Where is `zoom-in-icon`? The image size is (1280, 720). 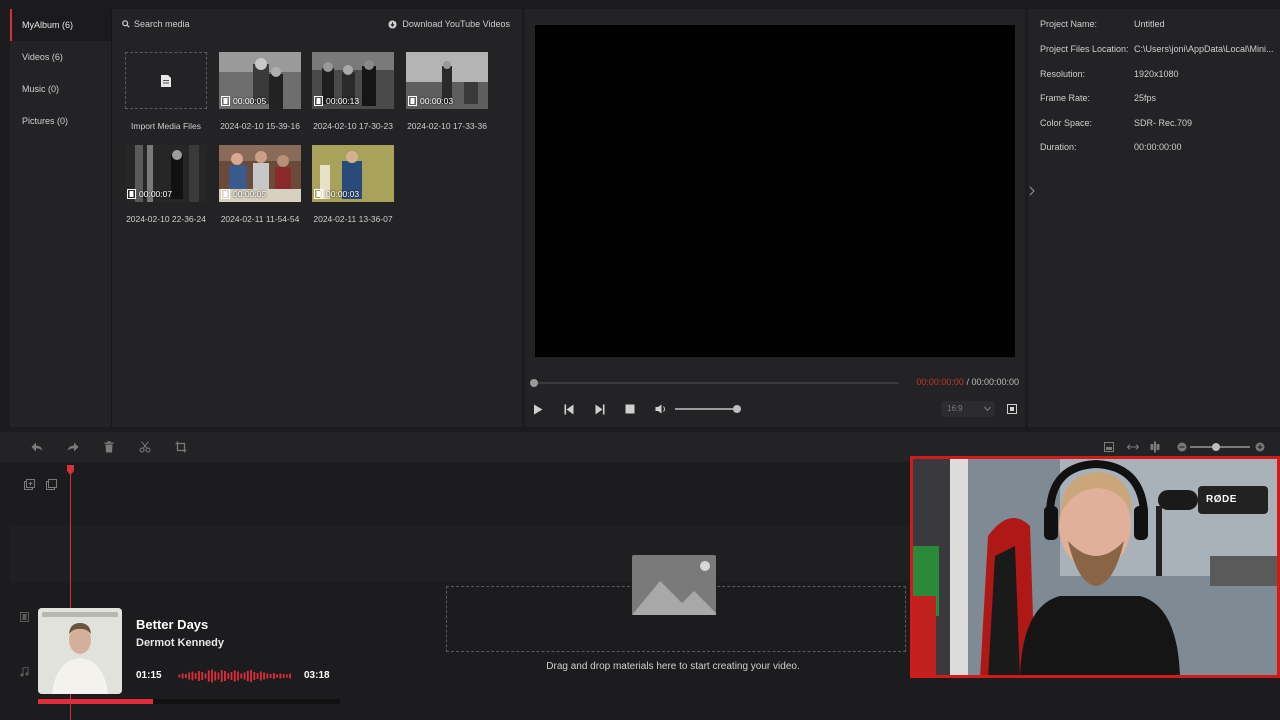
zoom-in-icon is located at coordinates (1260, 447).